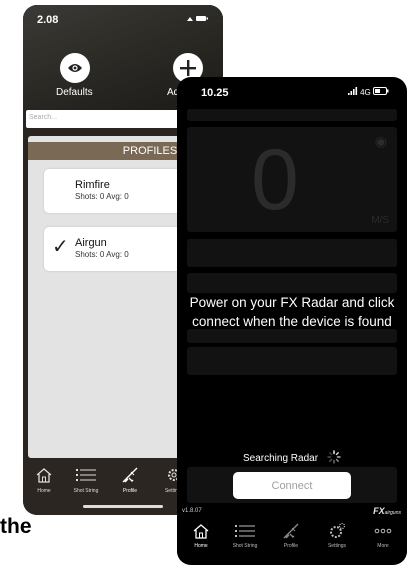  I want to click on tab-more: More, so click(383, 535).